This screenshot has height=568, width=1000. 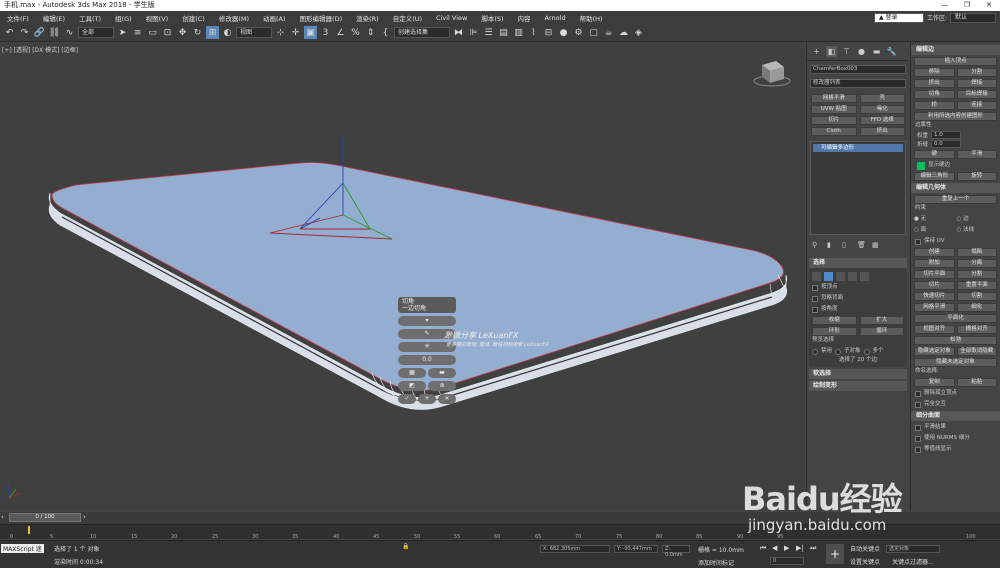 I want to click on minimize-icon: —, so click(x=945, y=5).